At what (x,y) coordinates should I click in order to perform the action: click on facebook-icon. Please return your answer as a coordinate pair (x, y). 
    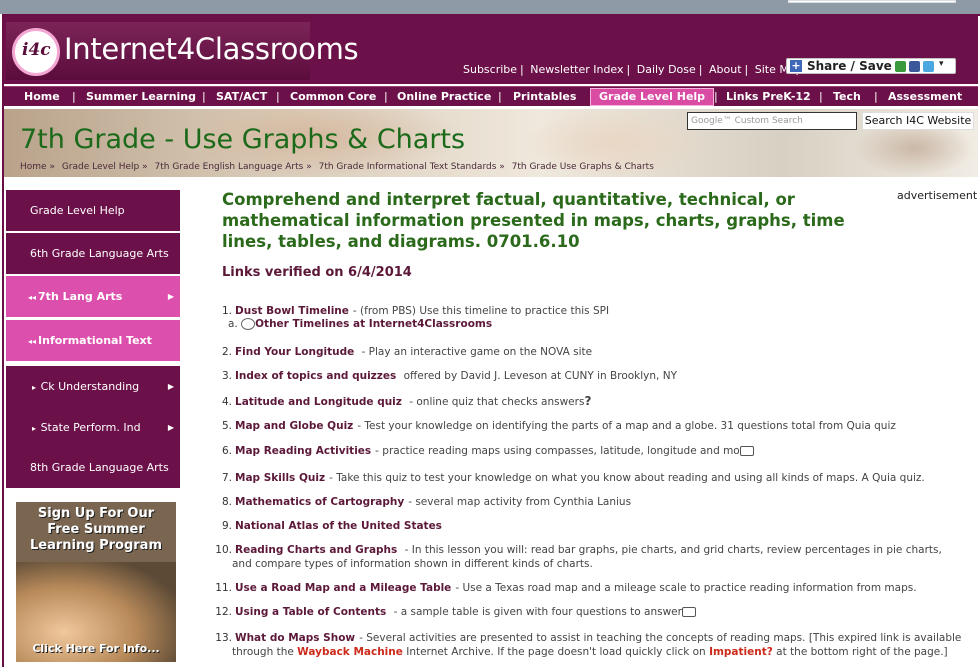
    Looking at the image, I should click on (914, 66).